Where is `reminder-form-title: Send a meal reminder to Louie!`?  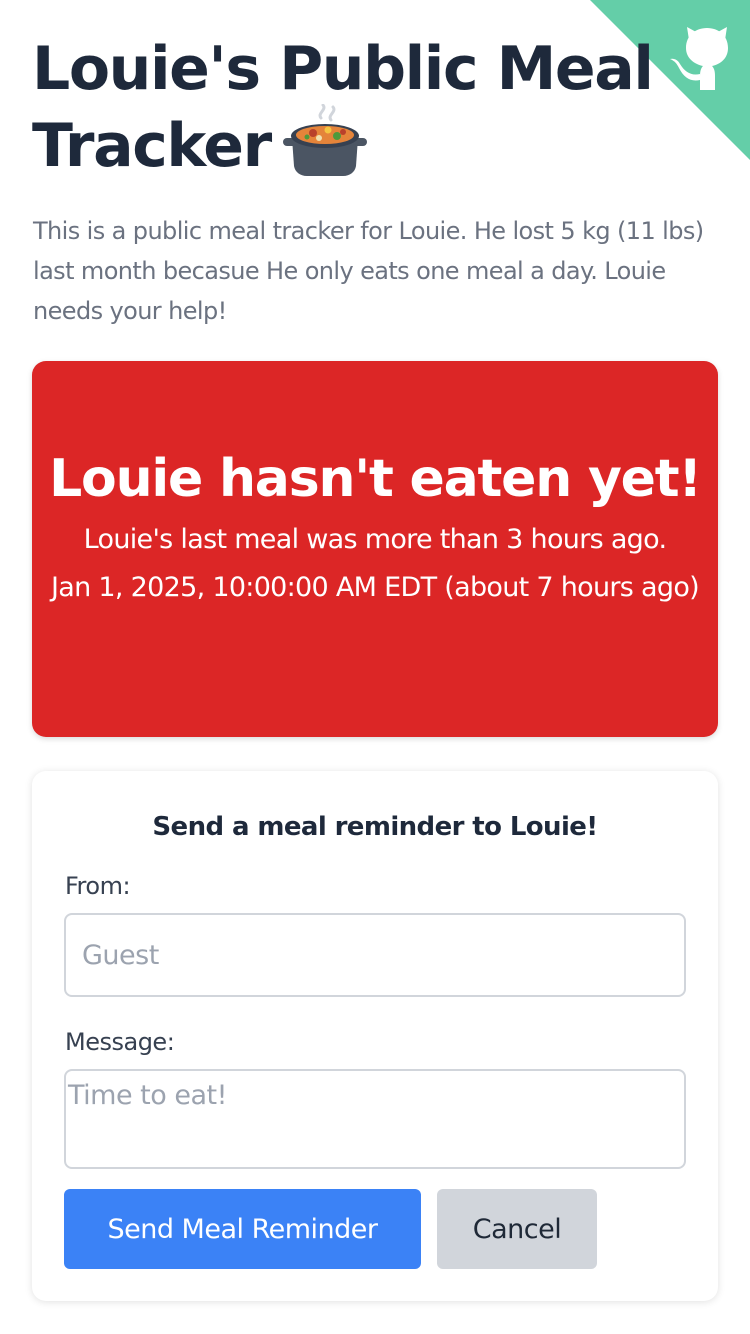
reminder-form-title: Send a meal reminder to Louie! is located at coordinates (375, 827).